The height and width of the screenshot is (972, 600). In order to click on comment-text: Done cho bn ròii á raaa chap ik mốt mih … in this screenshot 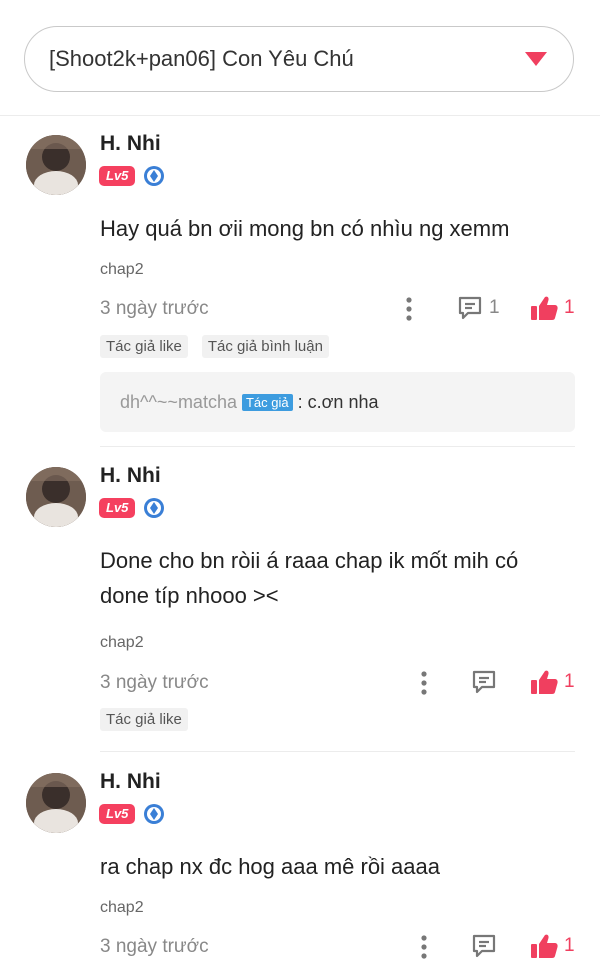, I will do `click(309, 578)`.